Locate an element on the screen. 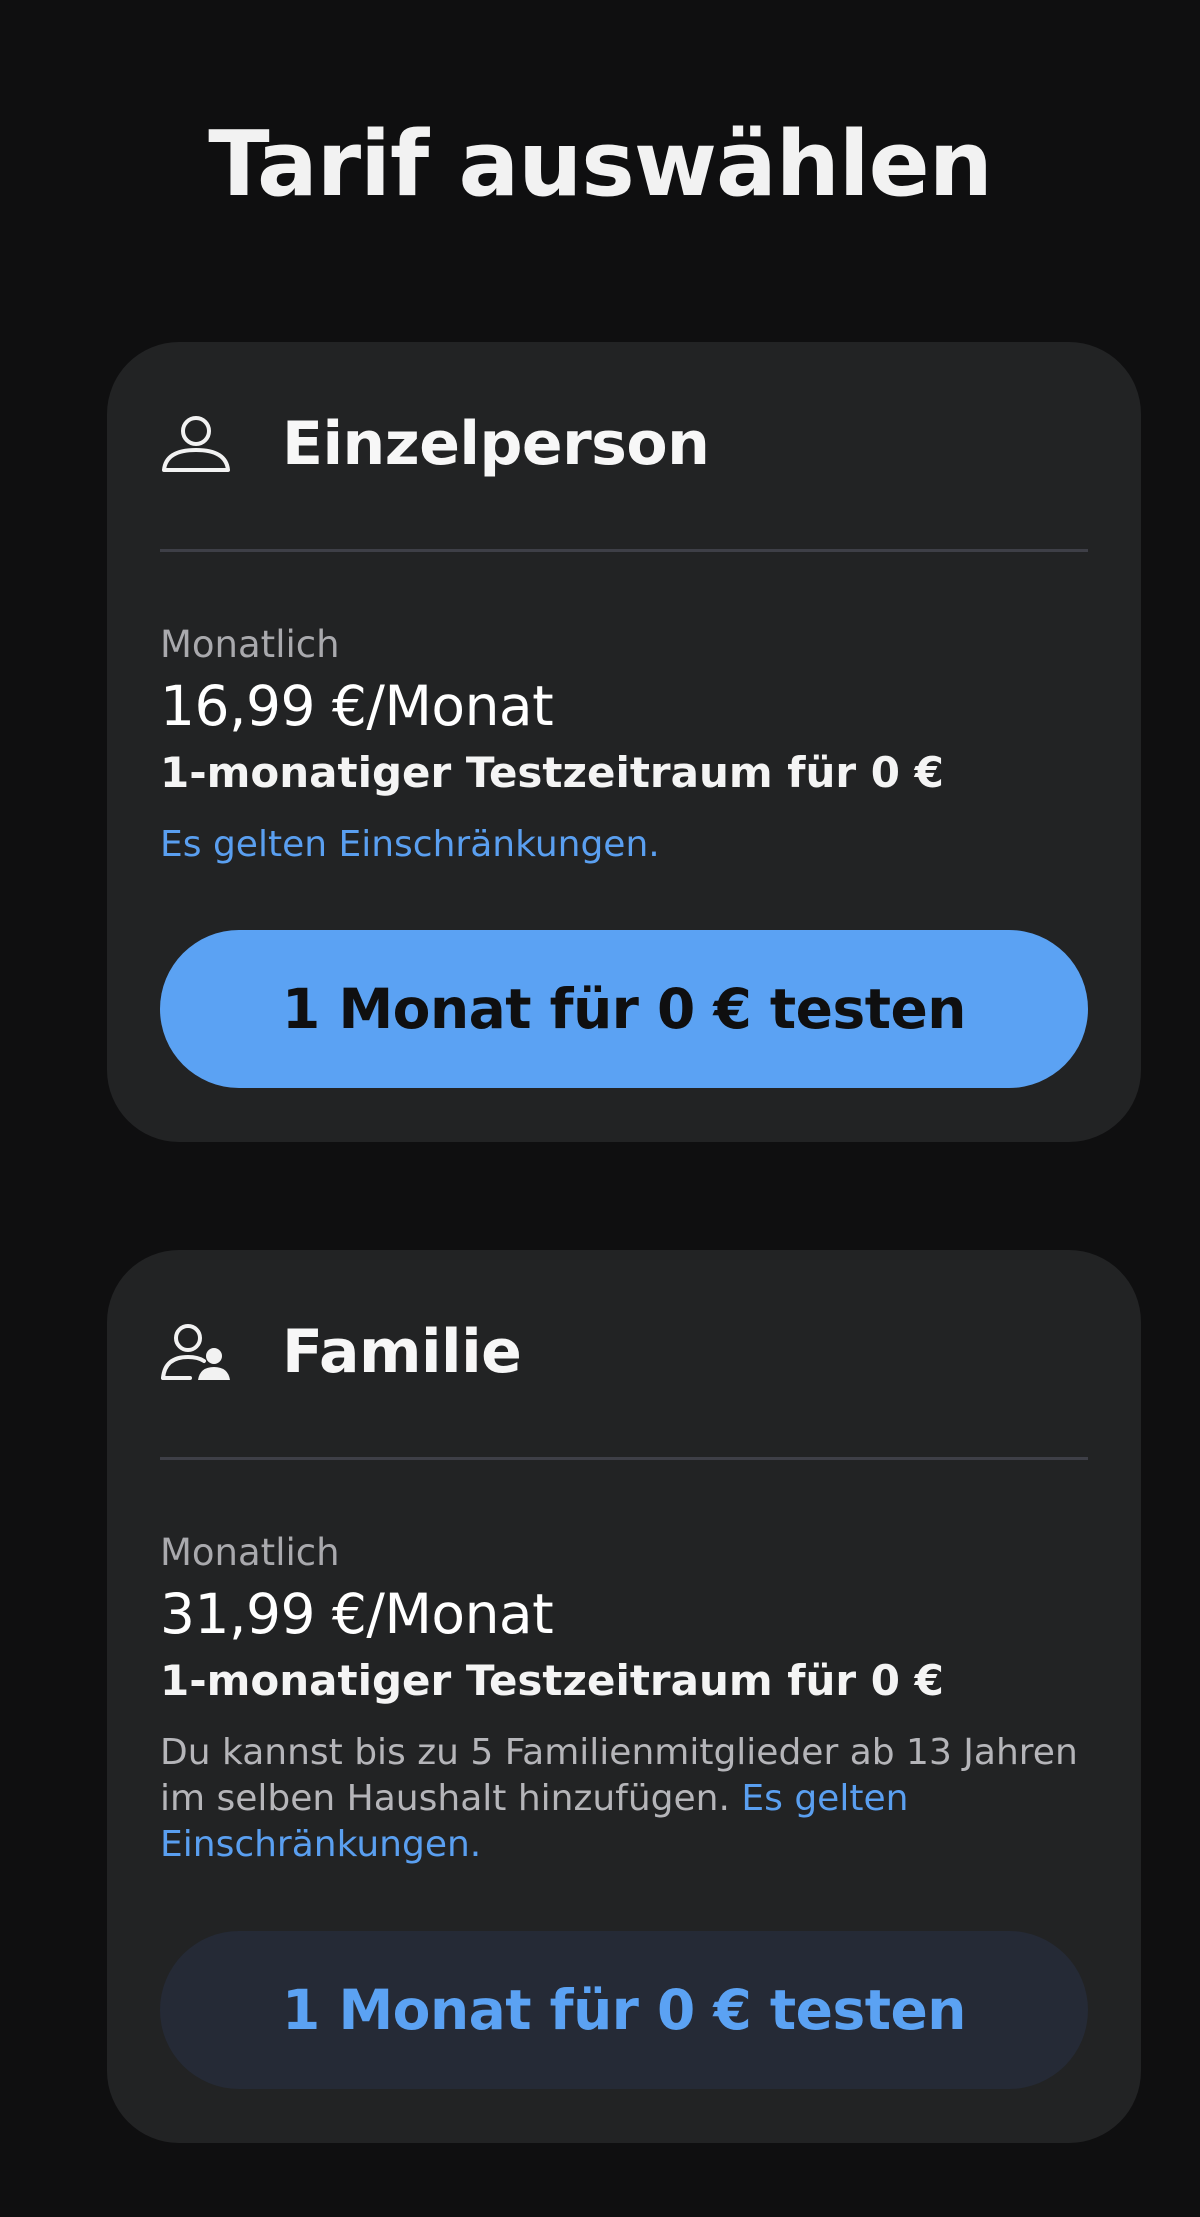 This screenshot has width=1200, height=2217. start-trial-button-single: 1 Monat für 0 € testen is located at coordinates (624, 1009).